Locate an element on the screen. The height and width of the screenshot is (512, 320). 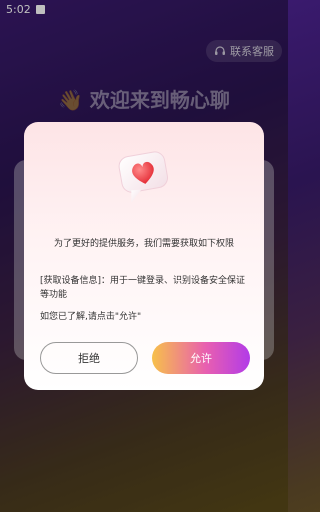
reject-label: 拒绝 is located at coordinates (89, 358).